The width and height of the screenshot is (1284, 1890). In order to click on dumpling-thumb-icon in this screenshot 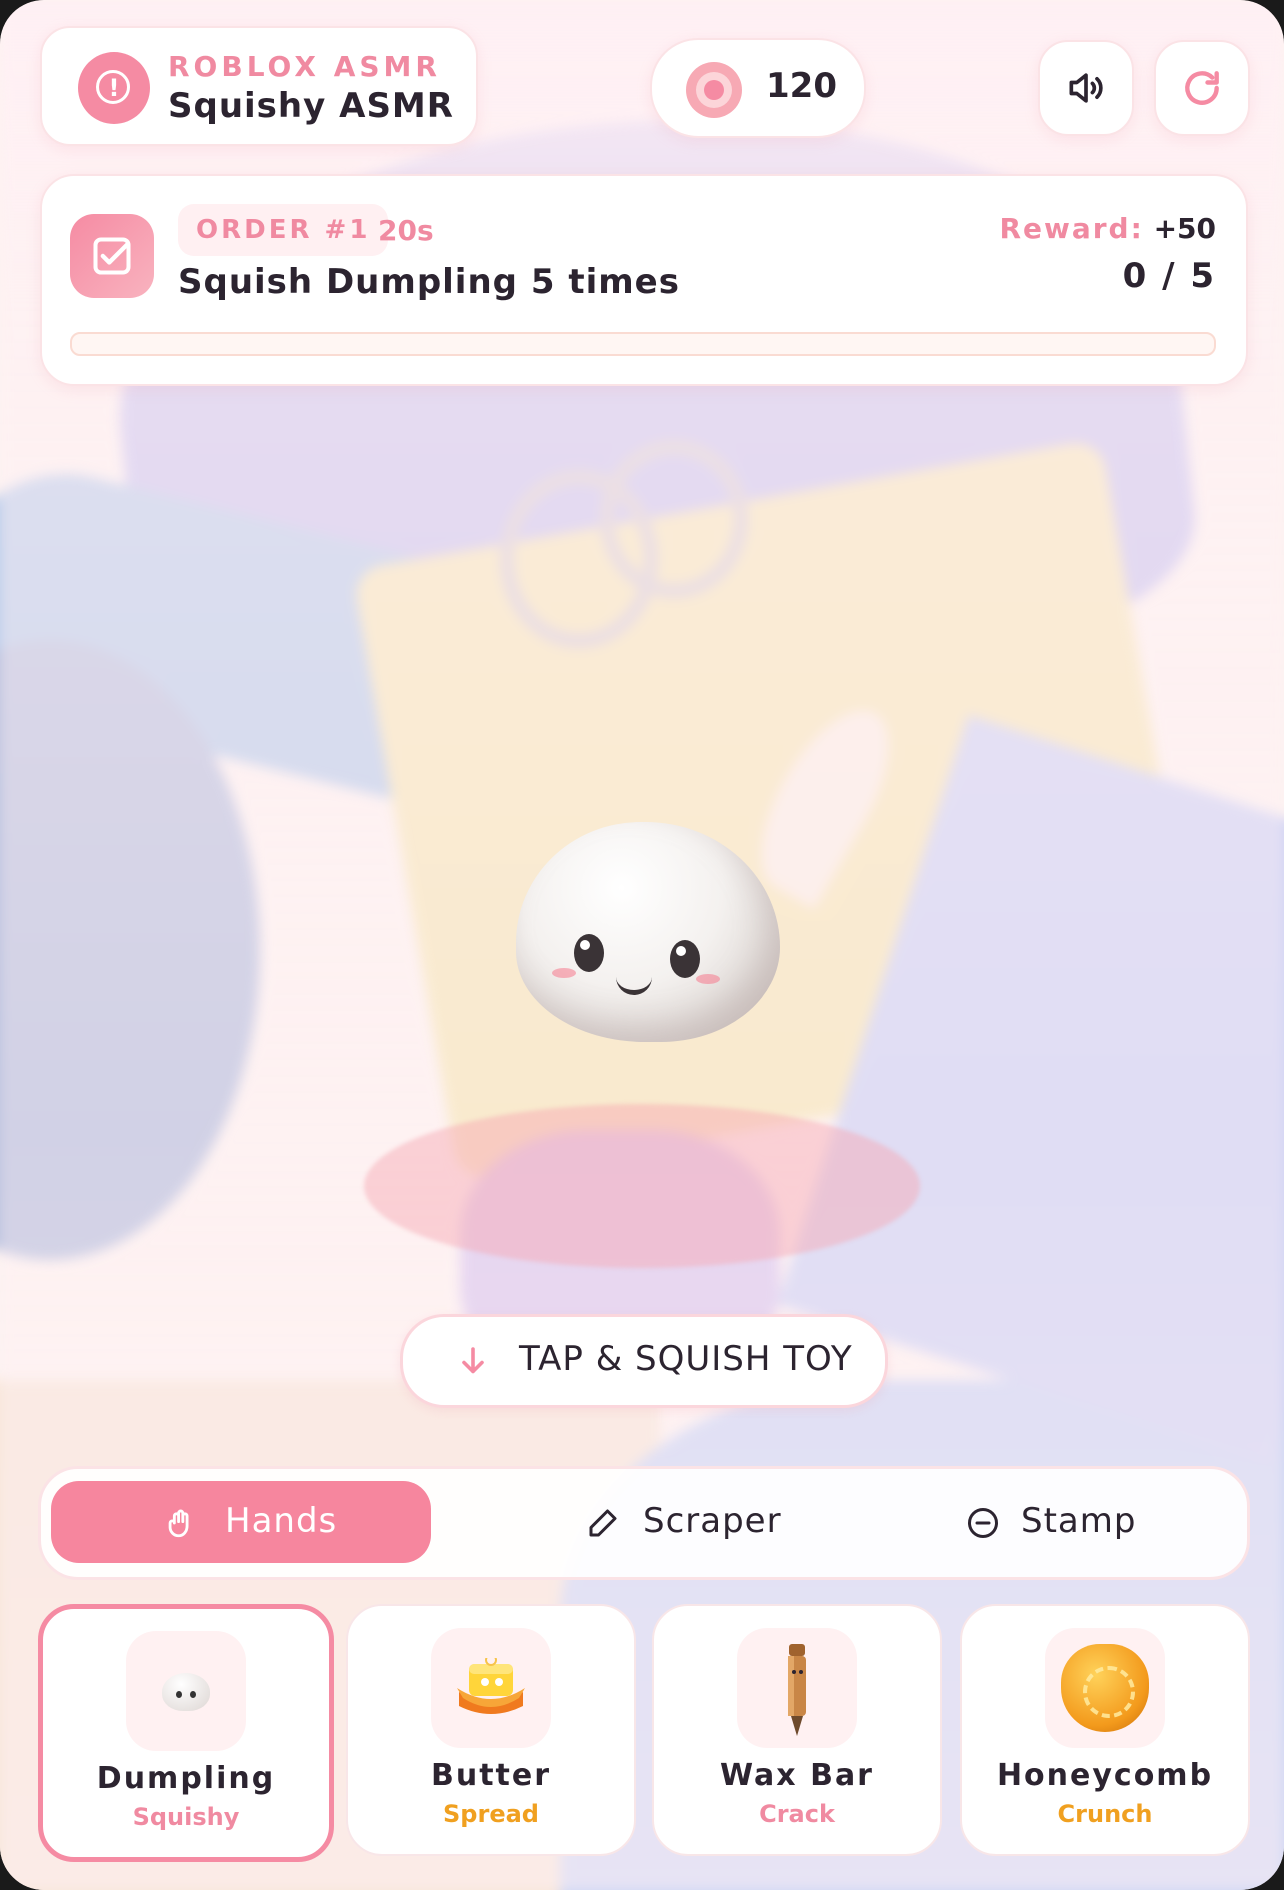, I will do `click(186, 1691)`.